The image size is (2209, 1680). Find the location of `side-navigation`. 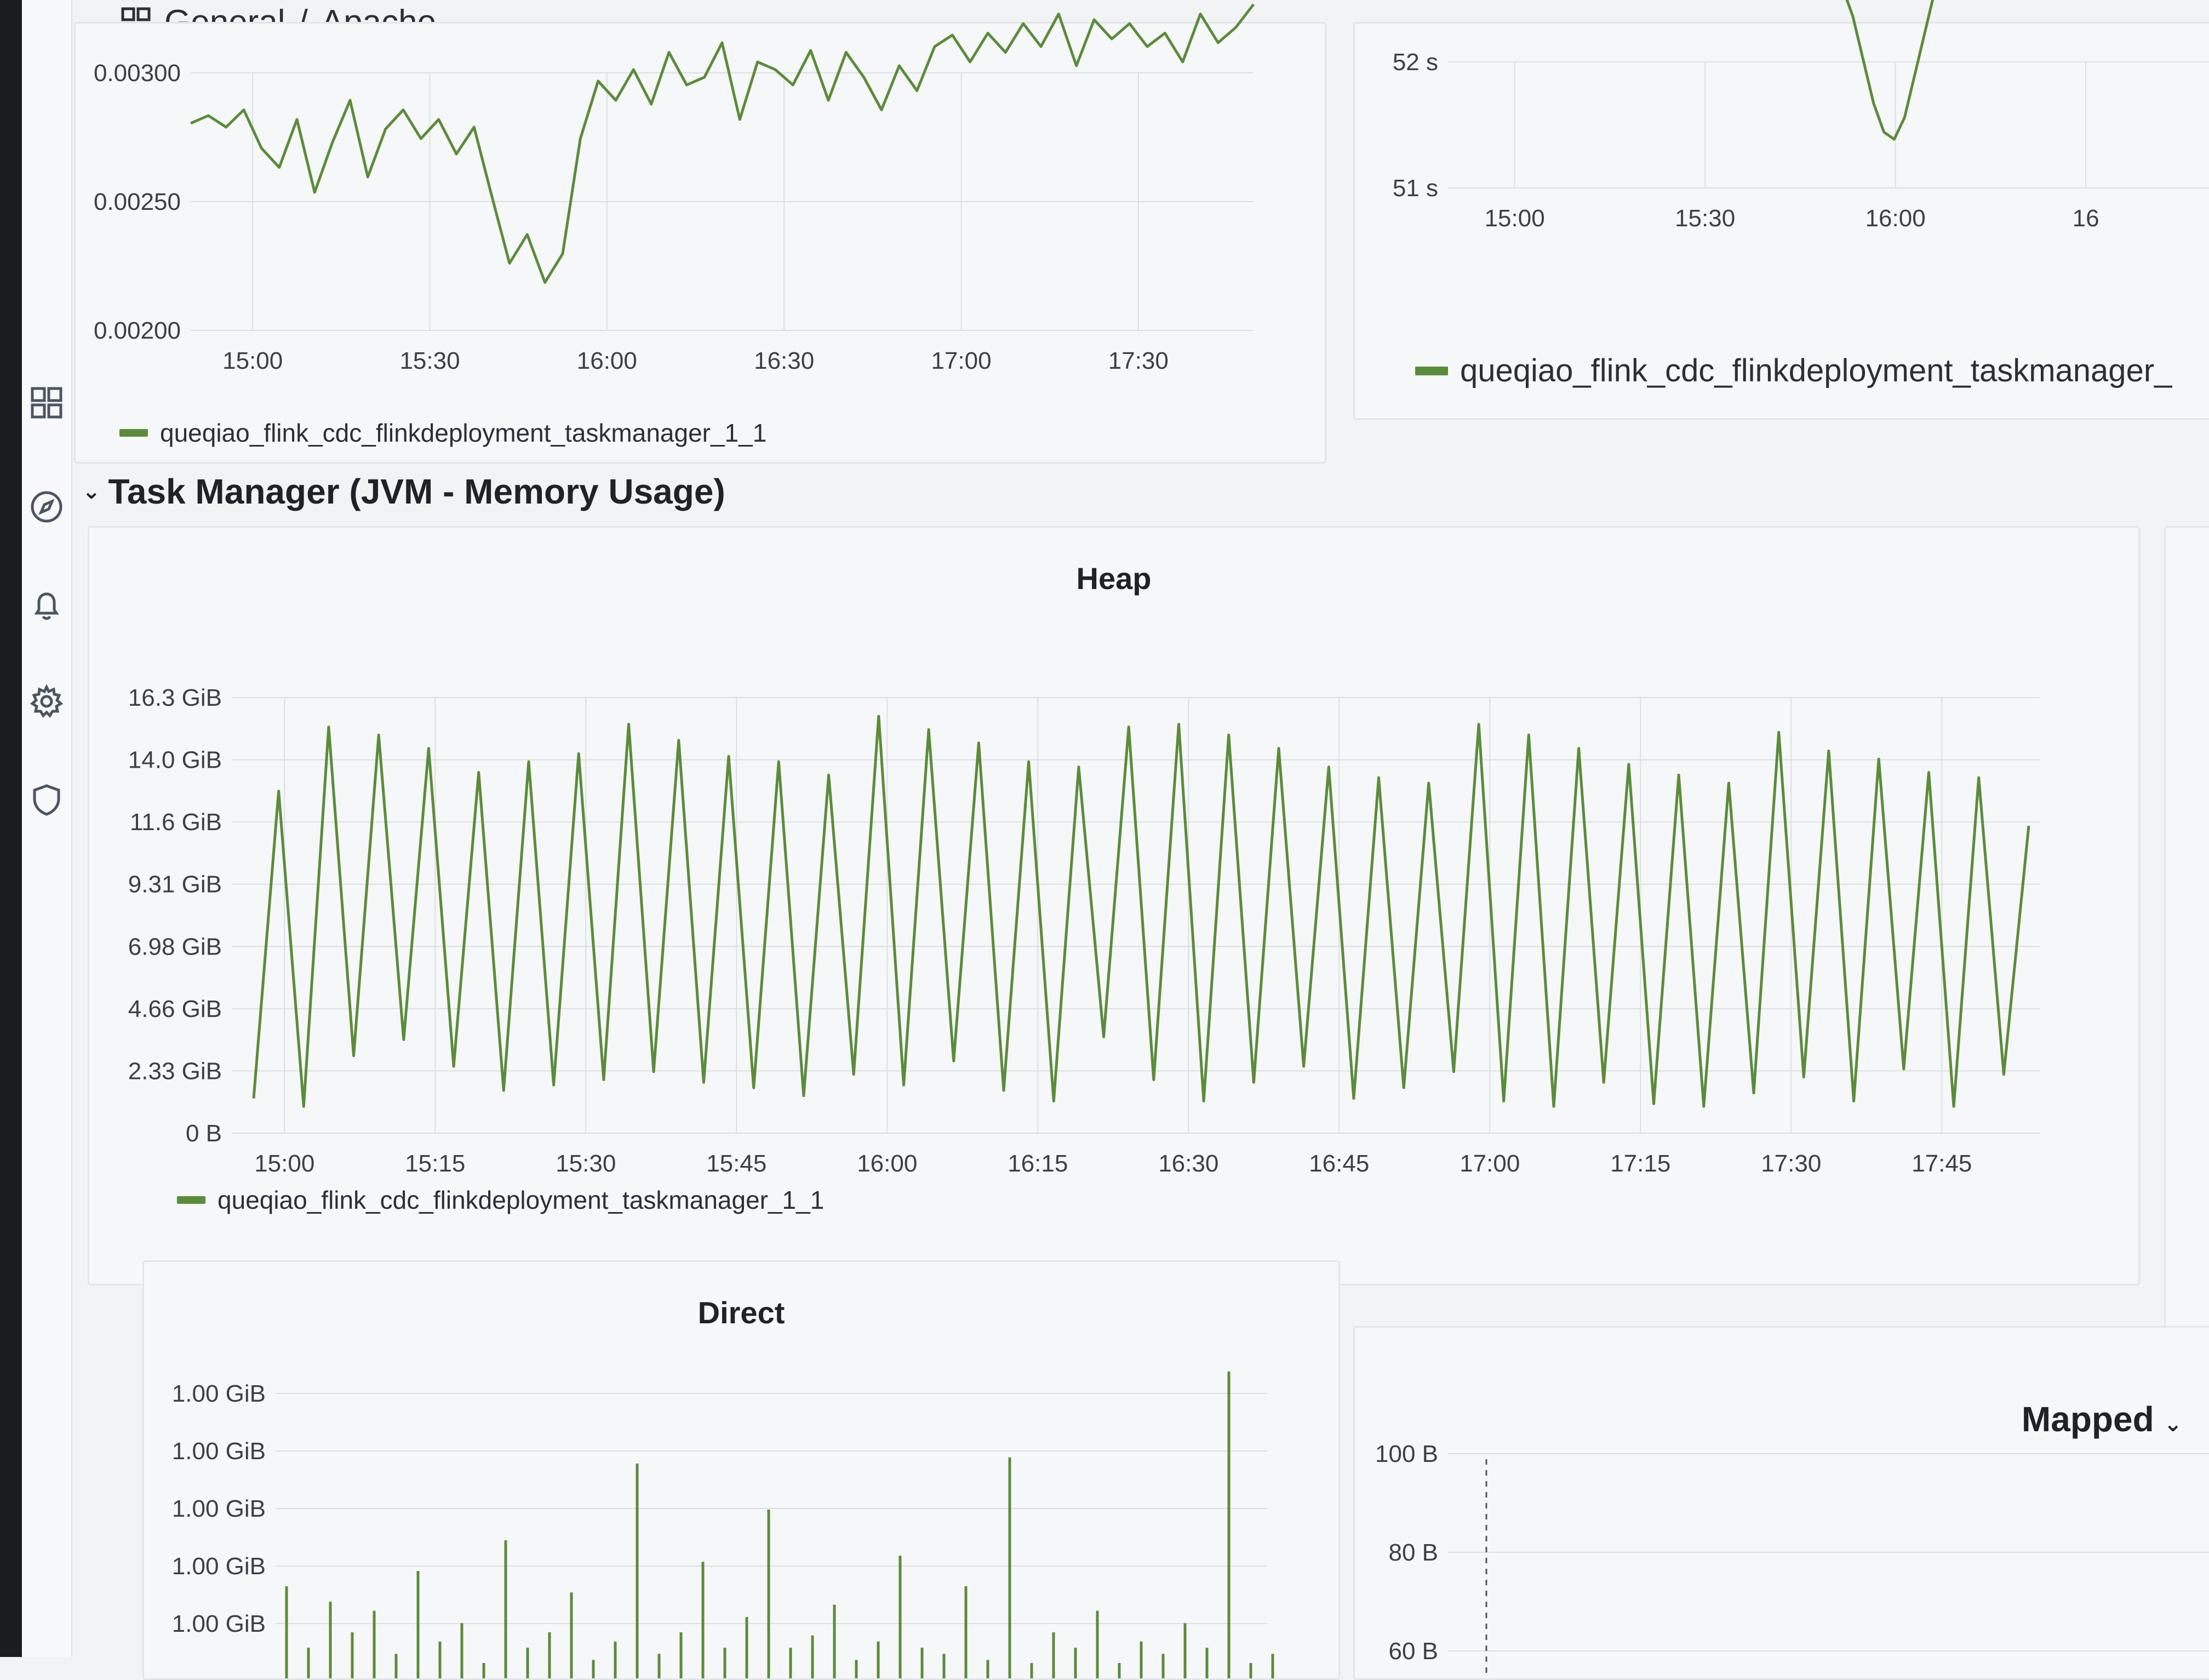

side-navigation is located at coordinates (47, 828).